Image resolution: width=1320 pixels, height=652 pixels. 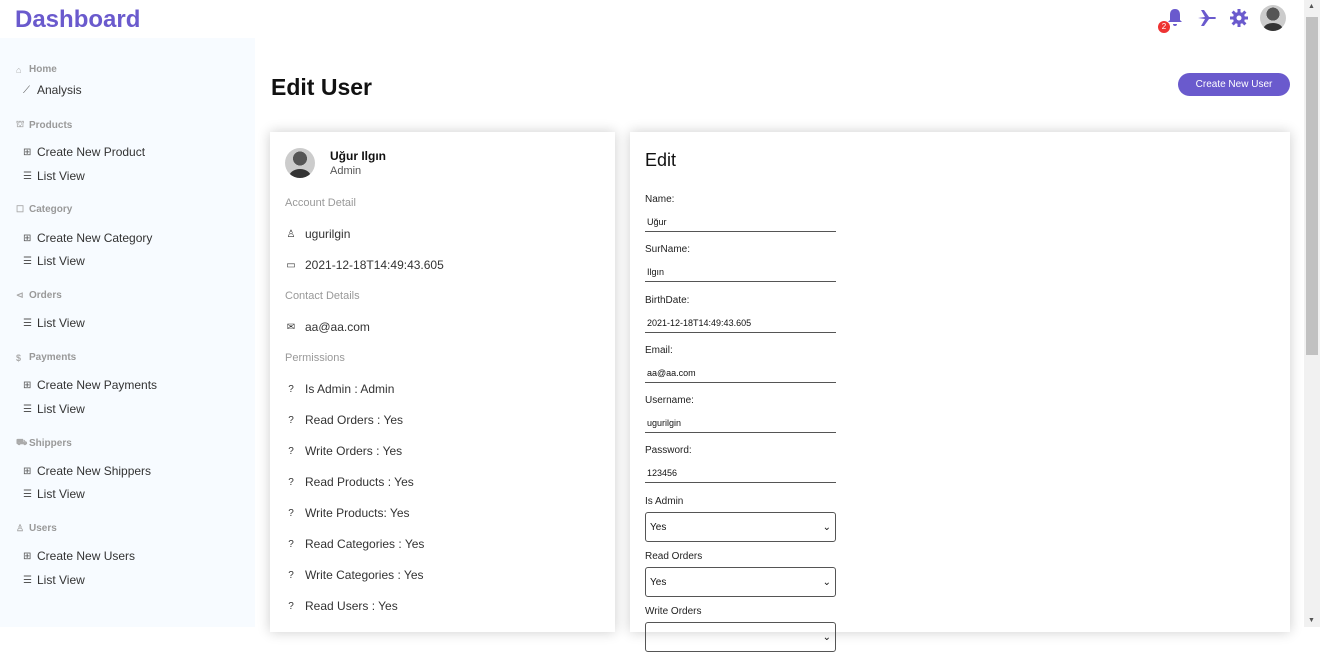 What do you see at coordinates (322, 296) in the screenshot?
I see `contact-details-title: Contact Details` at bounding box center [322, 296].